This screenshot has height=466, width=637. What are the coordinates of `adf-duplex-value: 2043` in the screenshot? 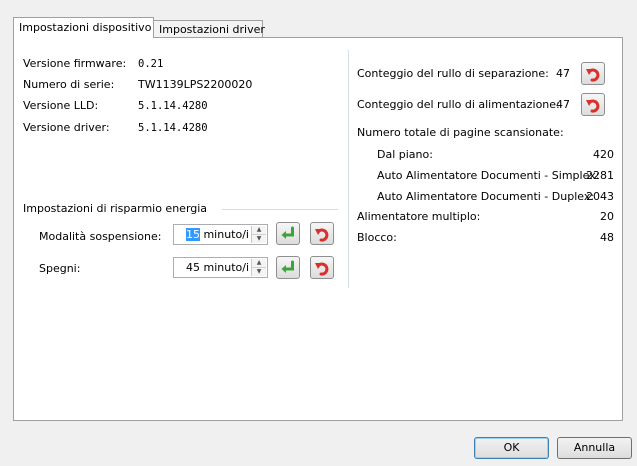 It's located at (600, 196).